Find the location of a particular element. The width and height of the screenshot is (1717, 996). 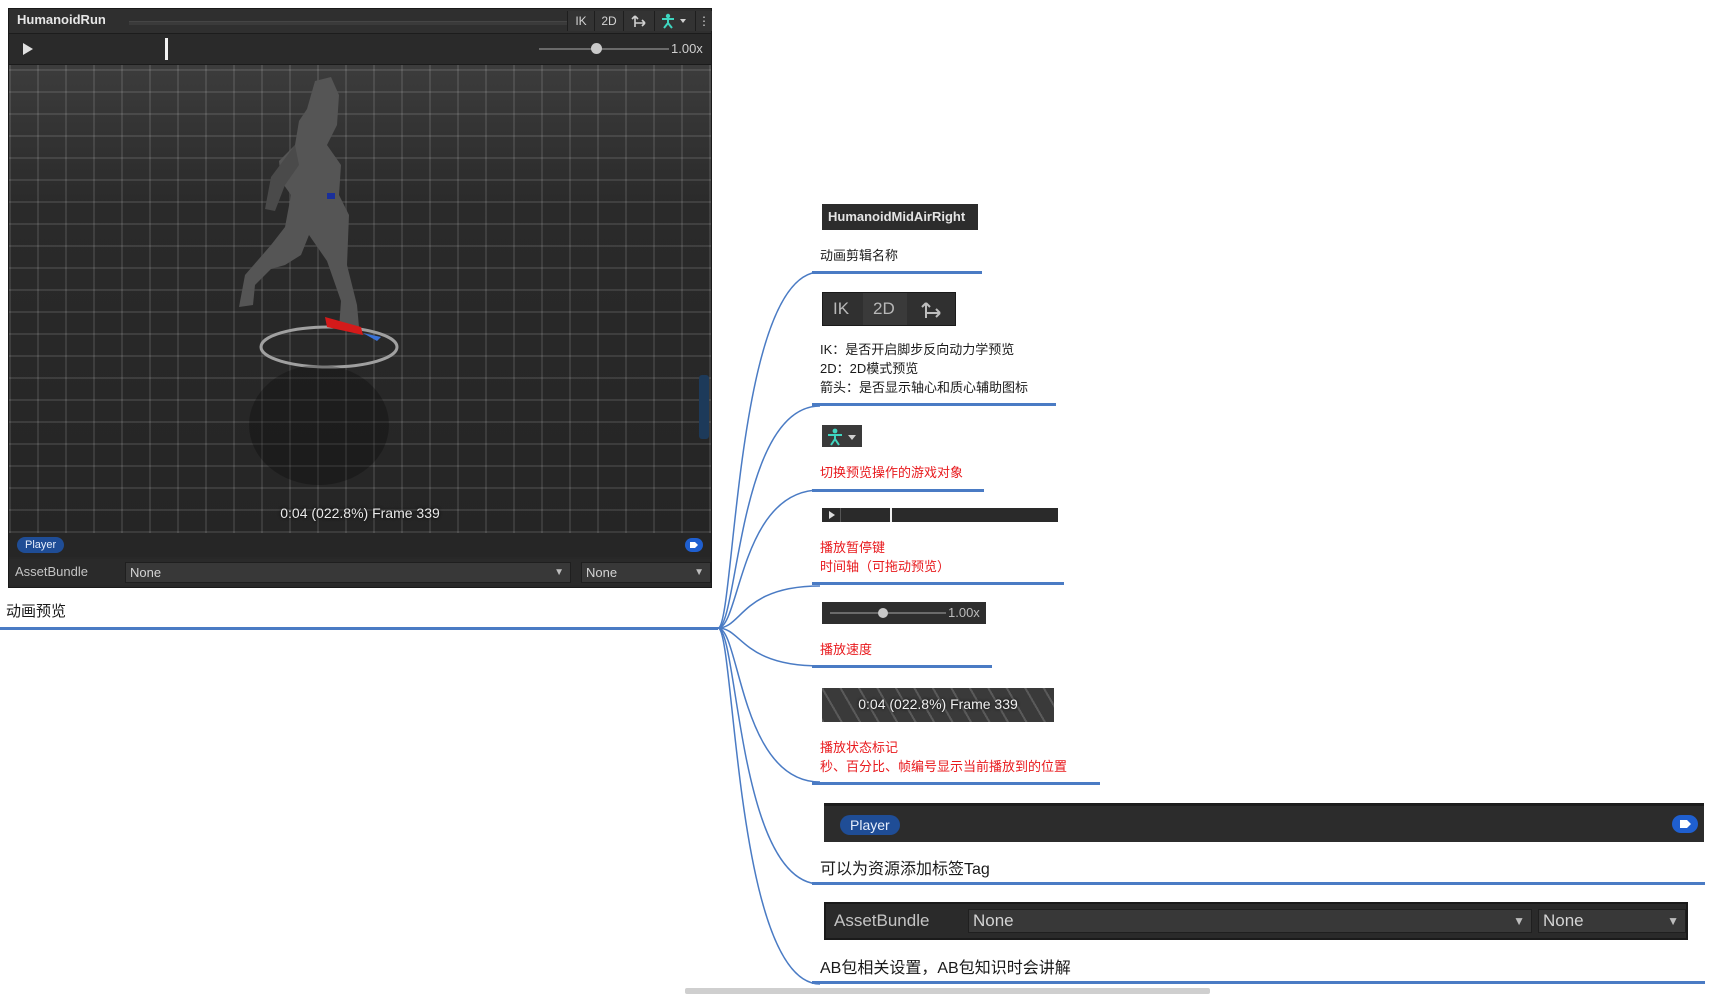

status-thumb-text: 0:04 (022.8%) Frame 339 is located at coordinates (938, 704).